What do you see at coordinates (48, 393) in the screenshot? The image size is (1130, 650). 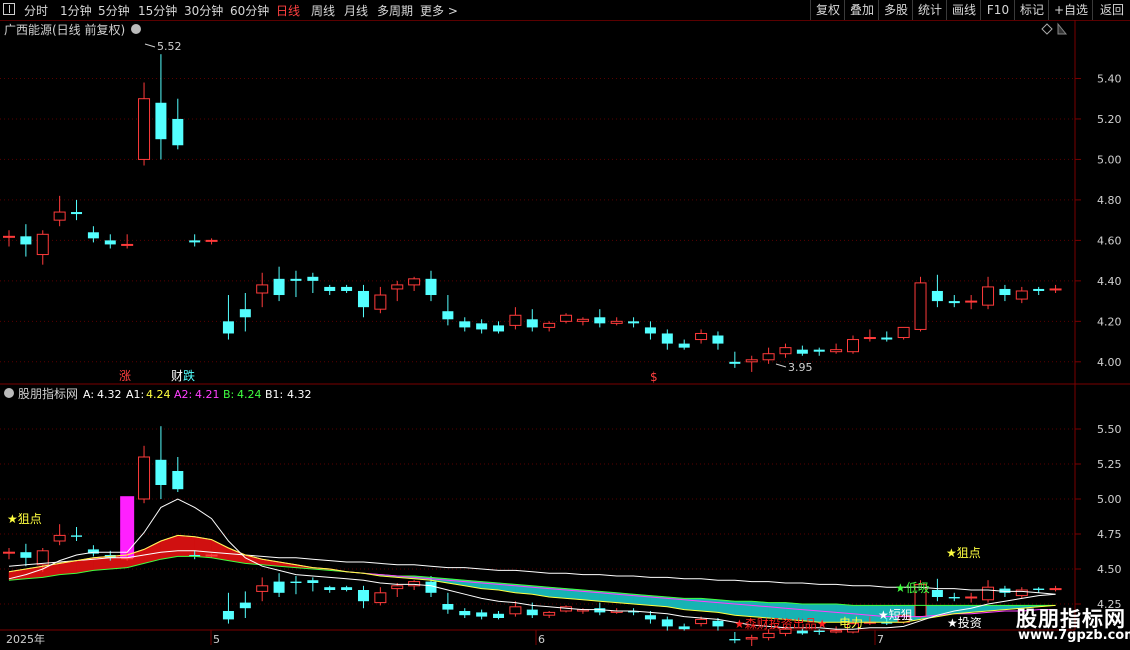 I see `indicator-title: 股朋指标网` at bounding box center [48, 393].